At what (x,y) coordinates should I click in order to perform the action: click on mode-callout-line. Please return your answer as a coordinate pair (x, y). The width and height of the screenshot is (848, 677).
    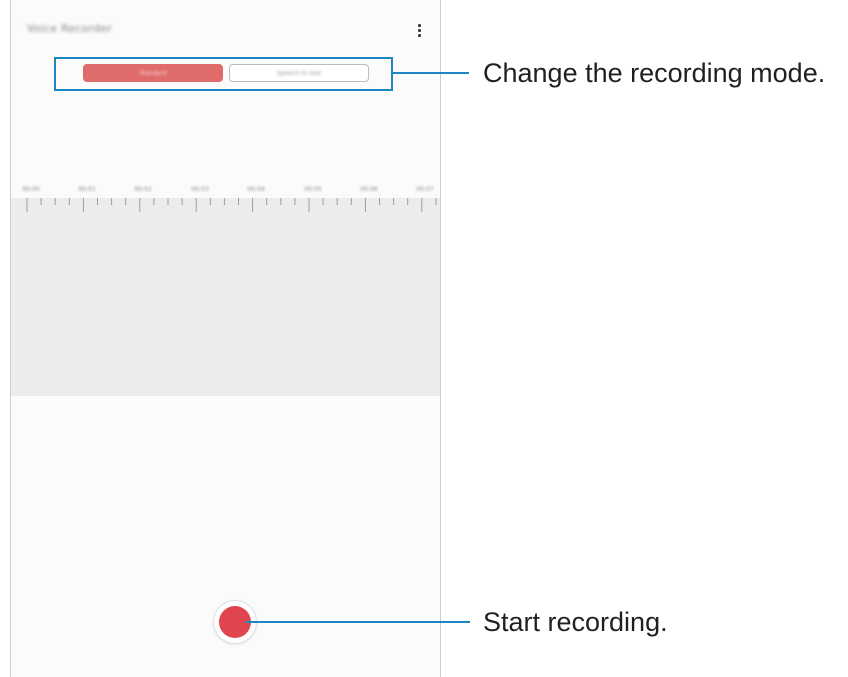
    Looking at the image, I should click on (431, 73).